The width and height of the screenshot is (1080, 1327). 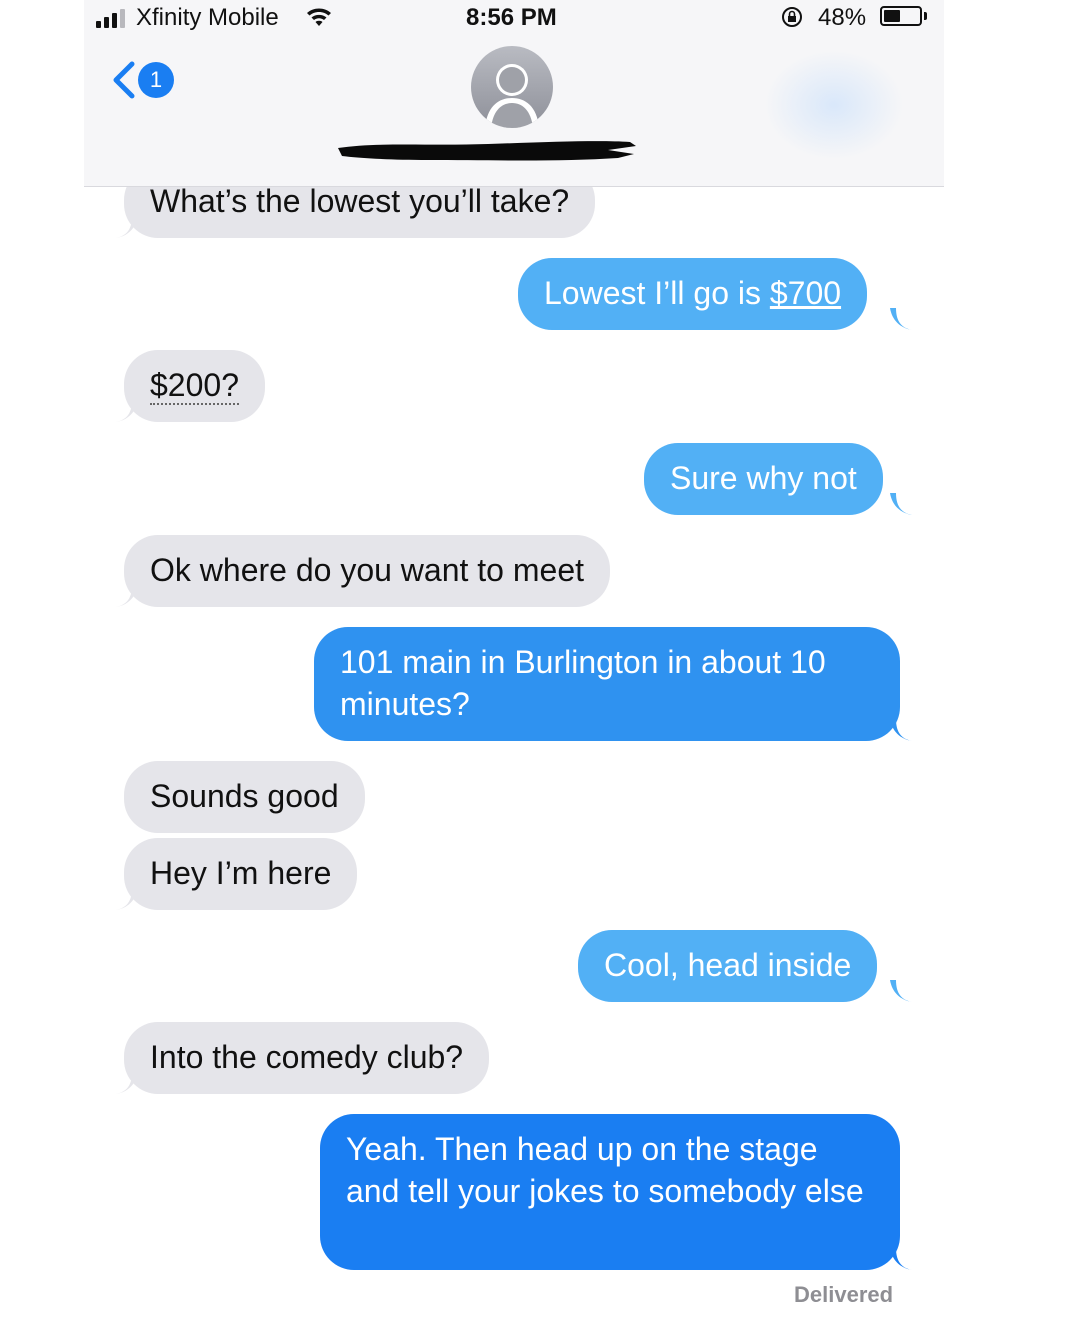 I want to click on unread-count-badge: 1, so click(x=156, y=80).